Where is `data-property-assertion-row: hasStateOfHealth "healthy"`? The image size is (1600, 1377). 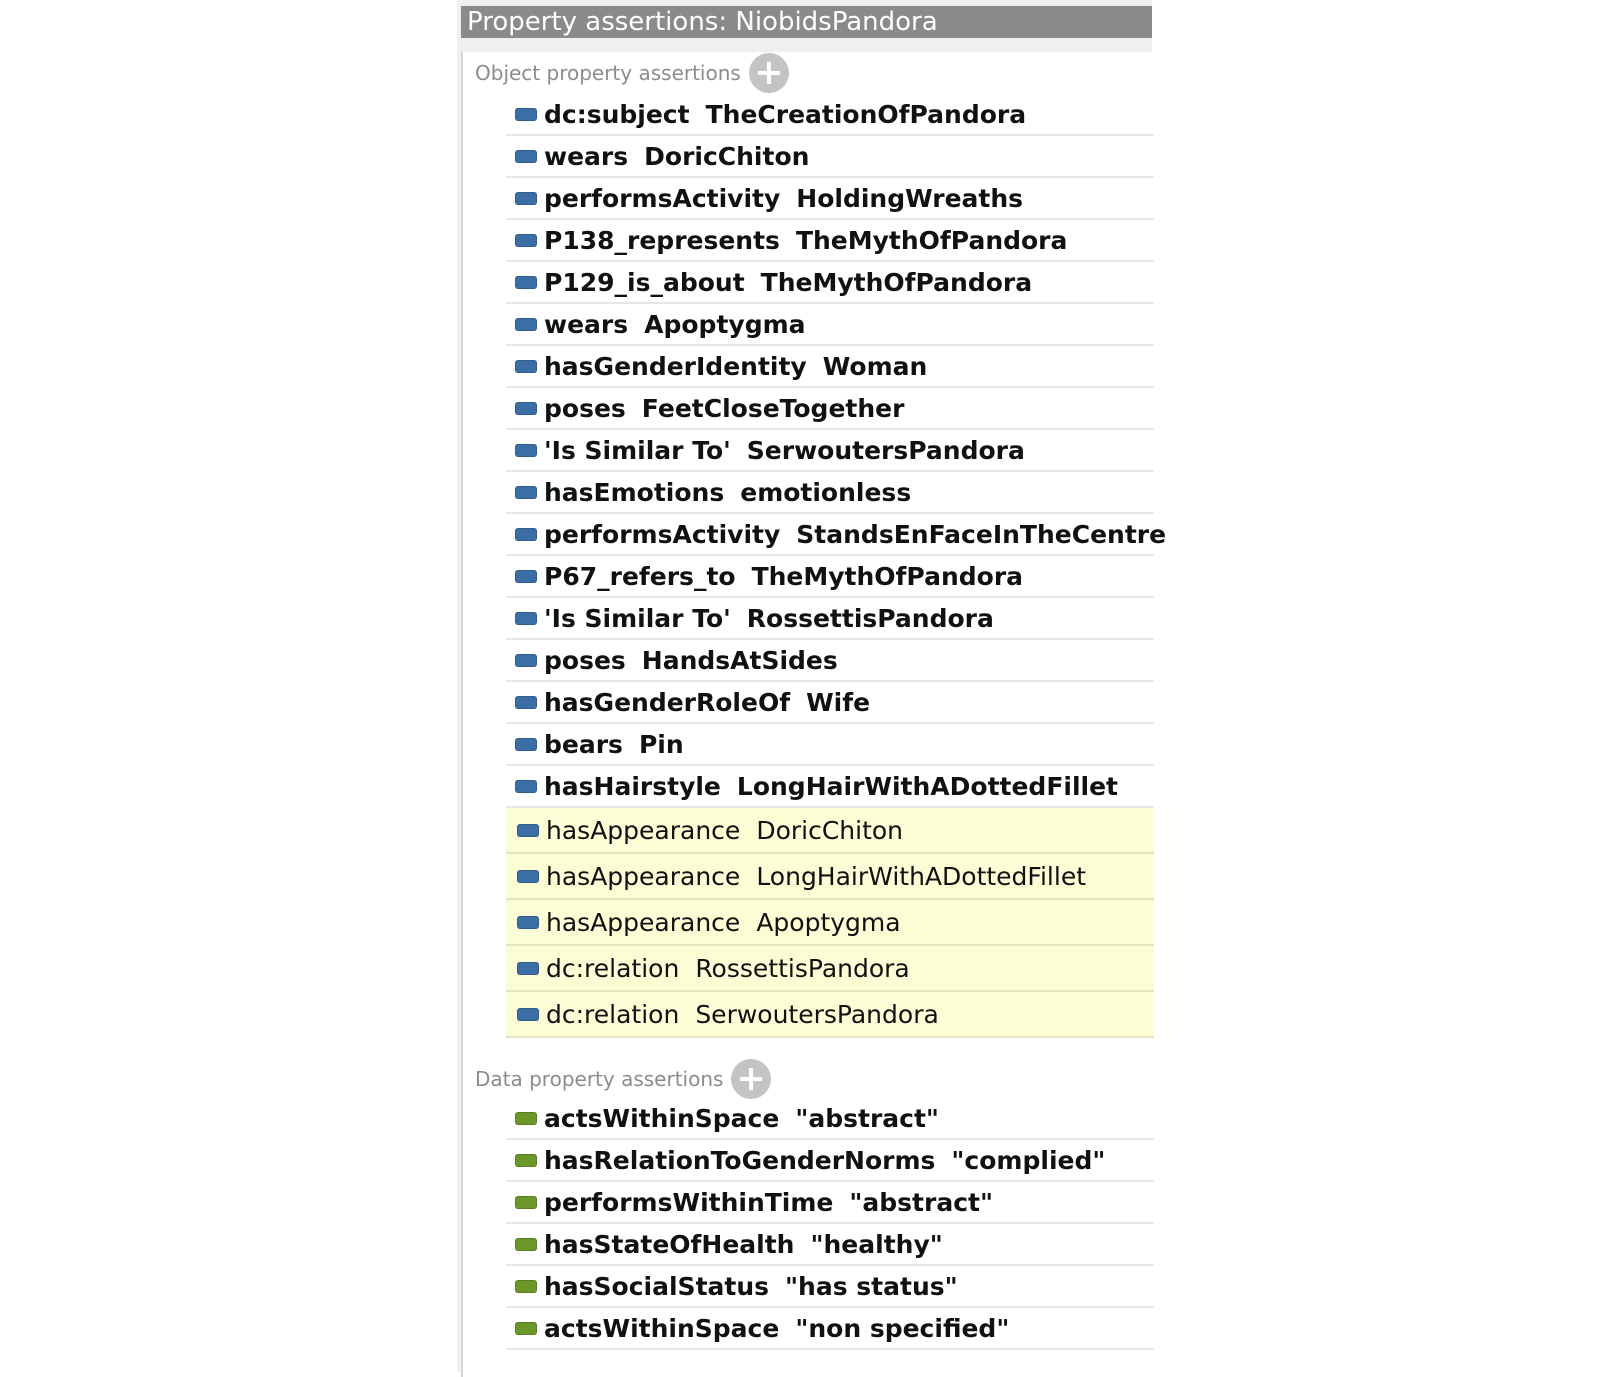
data-property-assertion-row: hasStateOfHealth "healthy" is located at coordinates (830, 1245).